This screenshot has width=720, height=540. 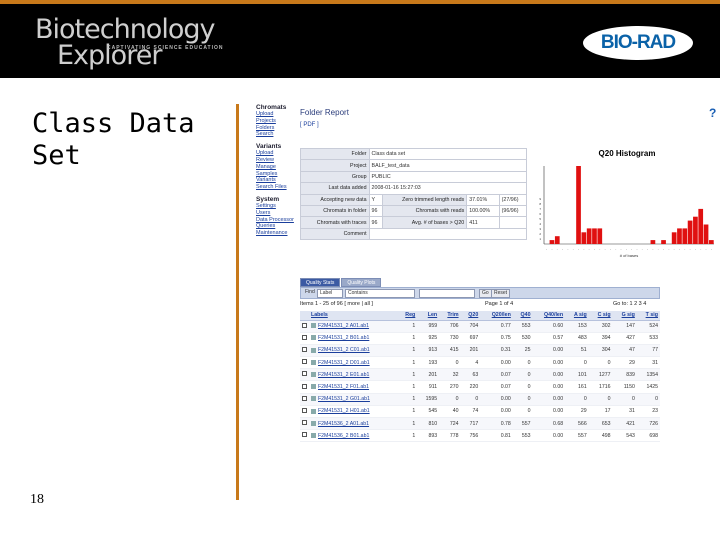 What do you see at coordinates (376, 211) in the screenshot?
I see `info-value: 96` at bounding box center [376, 211].